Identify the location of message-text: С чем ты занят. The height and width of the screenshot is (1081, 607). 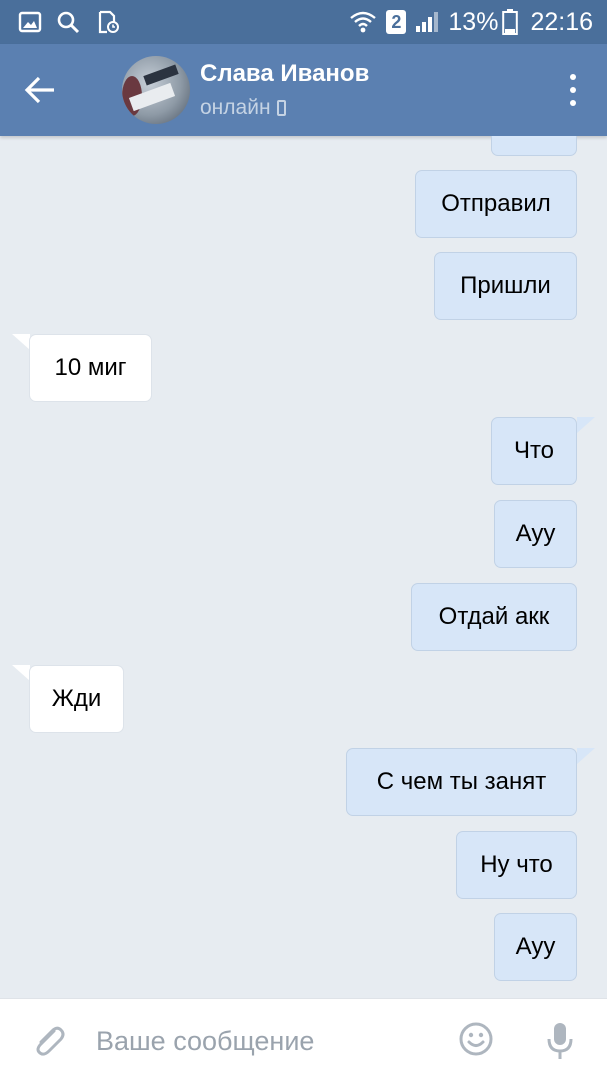
(461, 781).